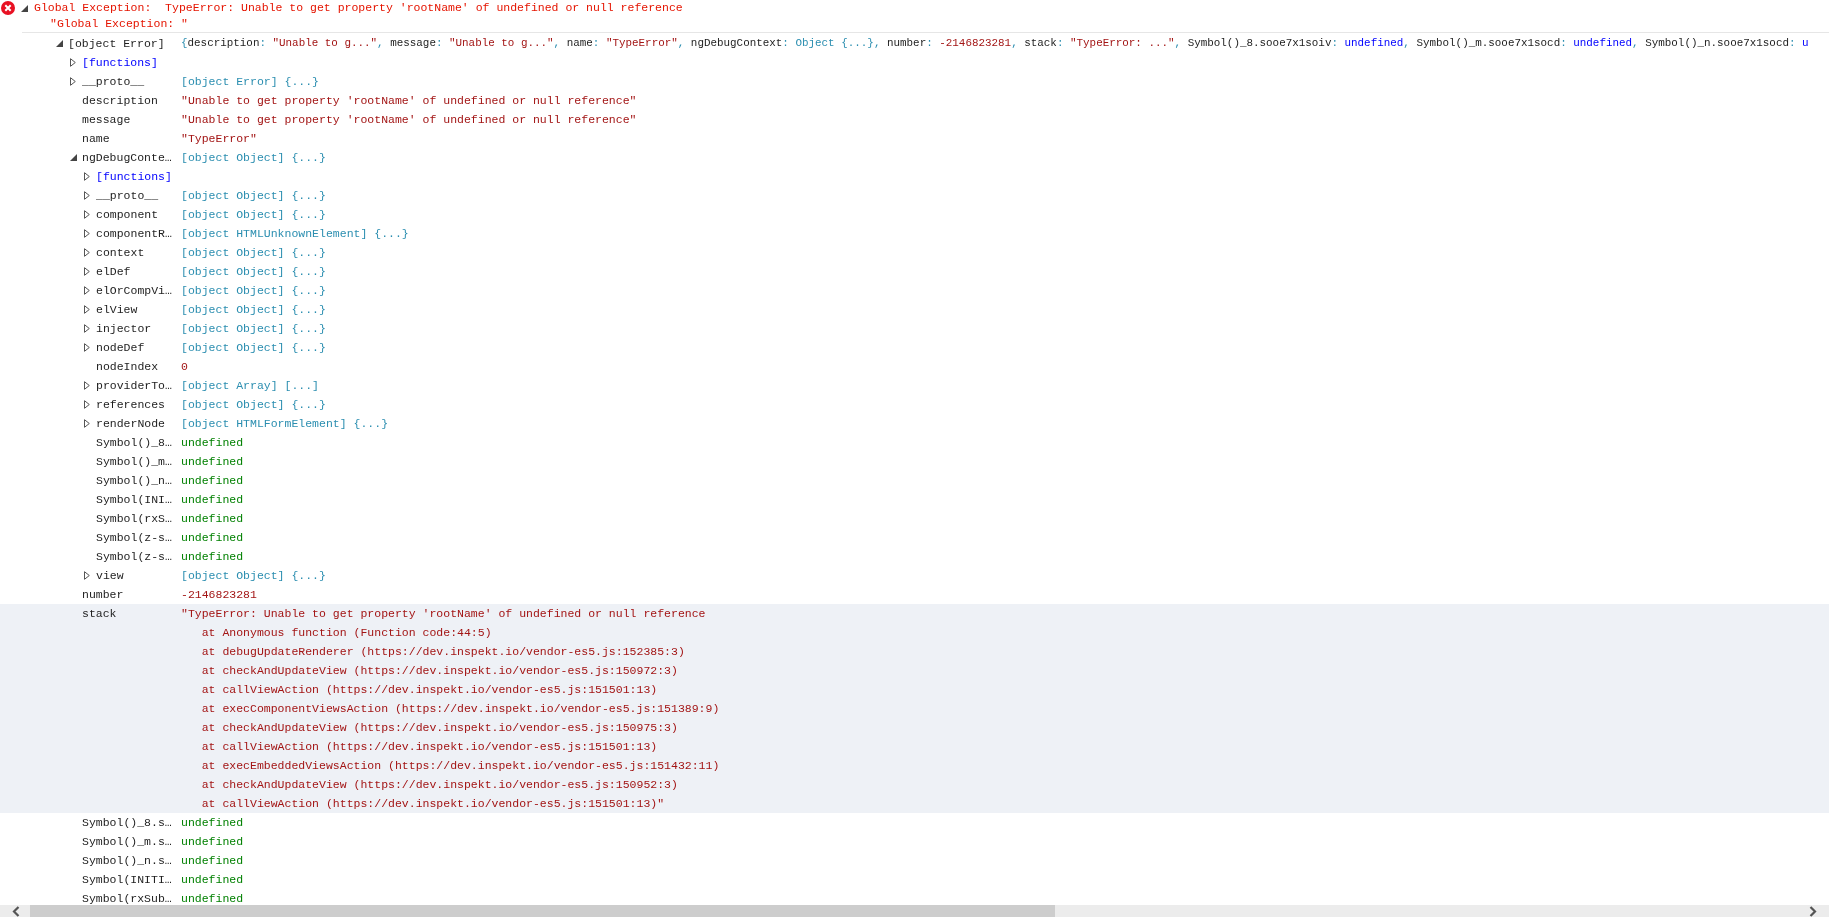 This screenshot has height=917, width=1829. I want to click on property-name: nodeDef, so click(121, 348).